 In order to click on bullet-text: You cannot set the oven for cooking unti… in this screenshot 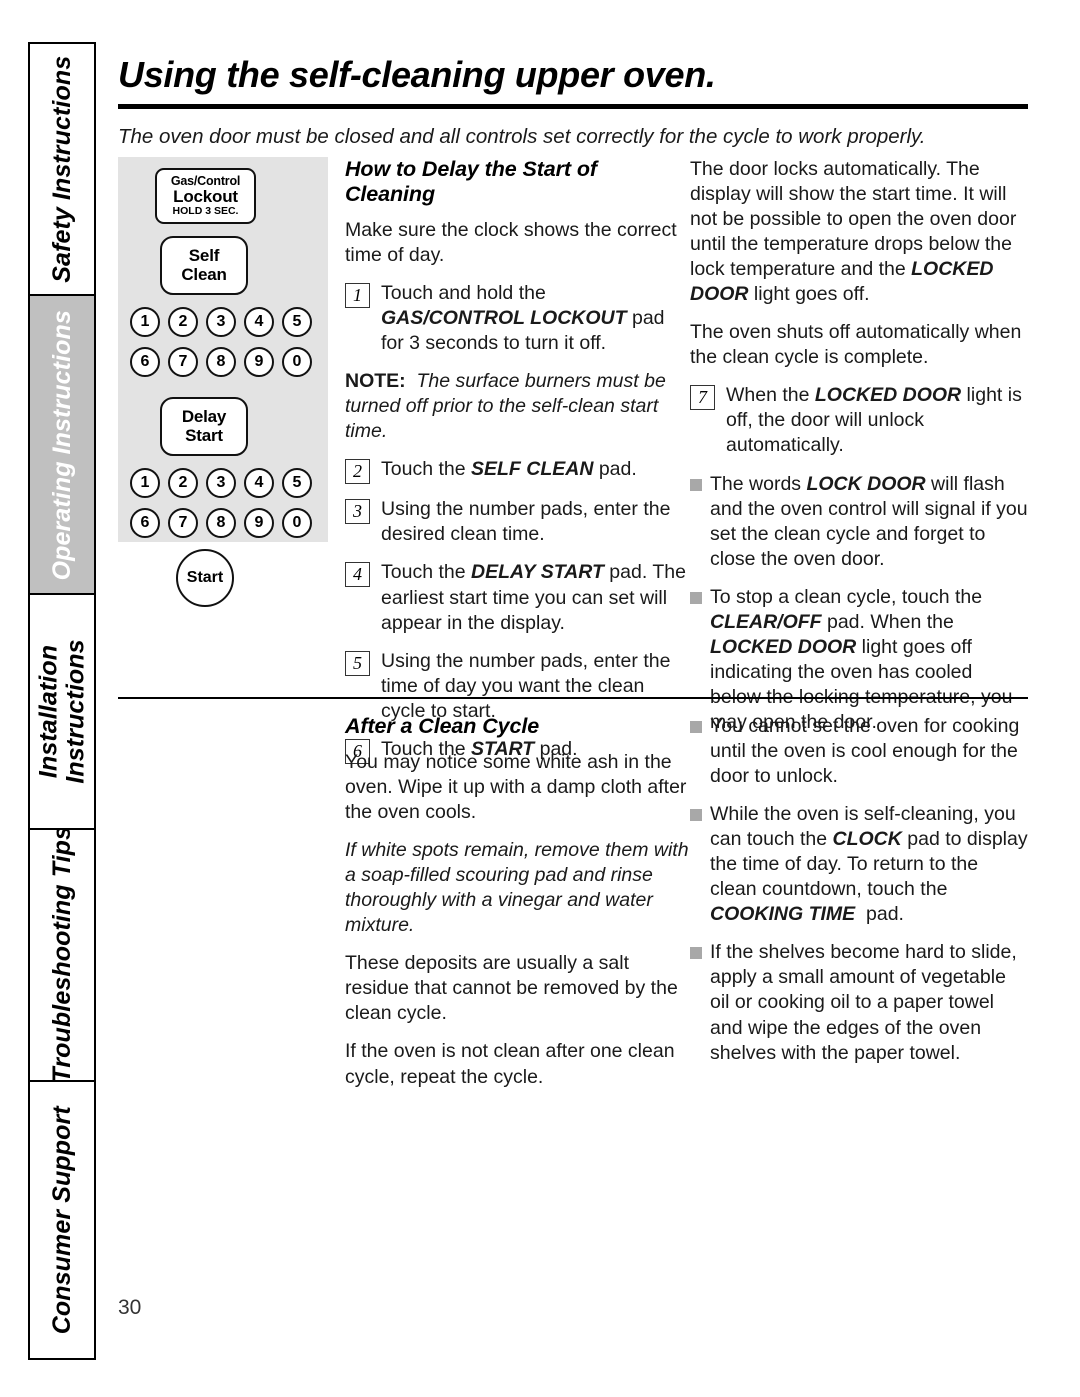, I will do `click(865, 751)`.